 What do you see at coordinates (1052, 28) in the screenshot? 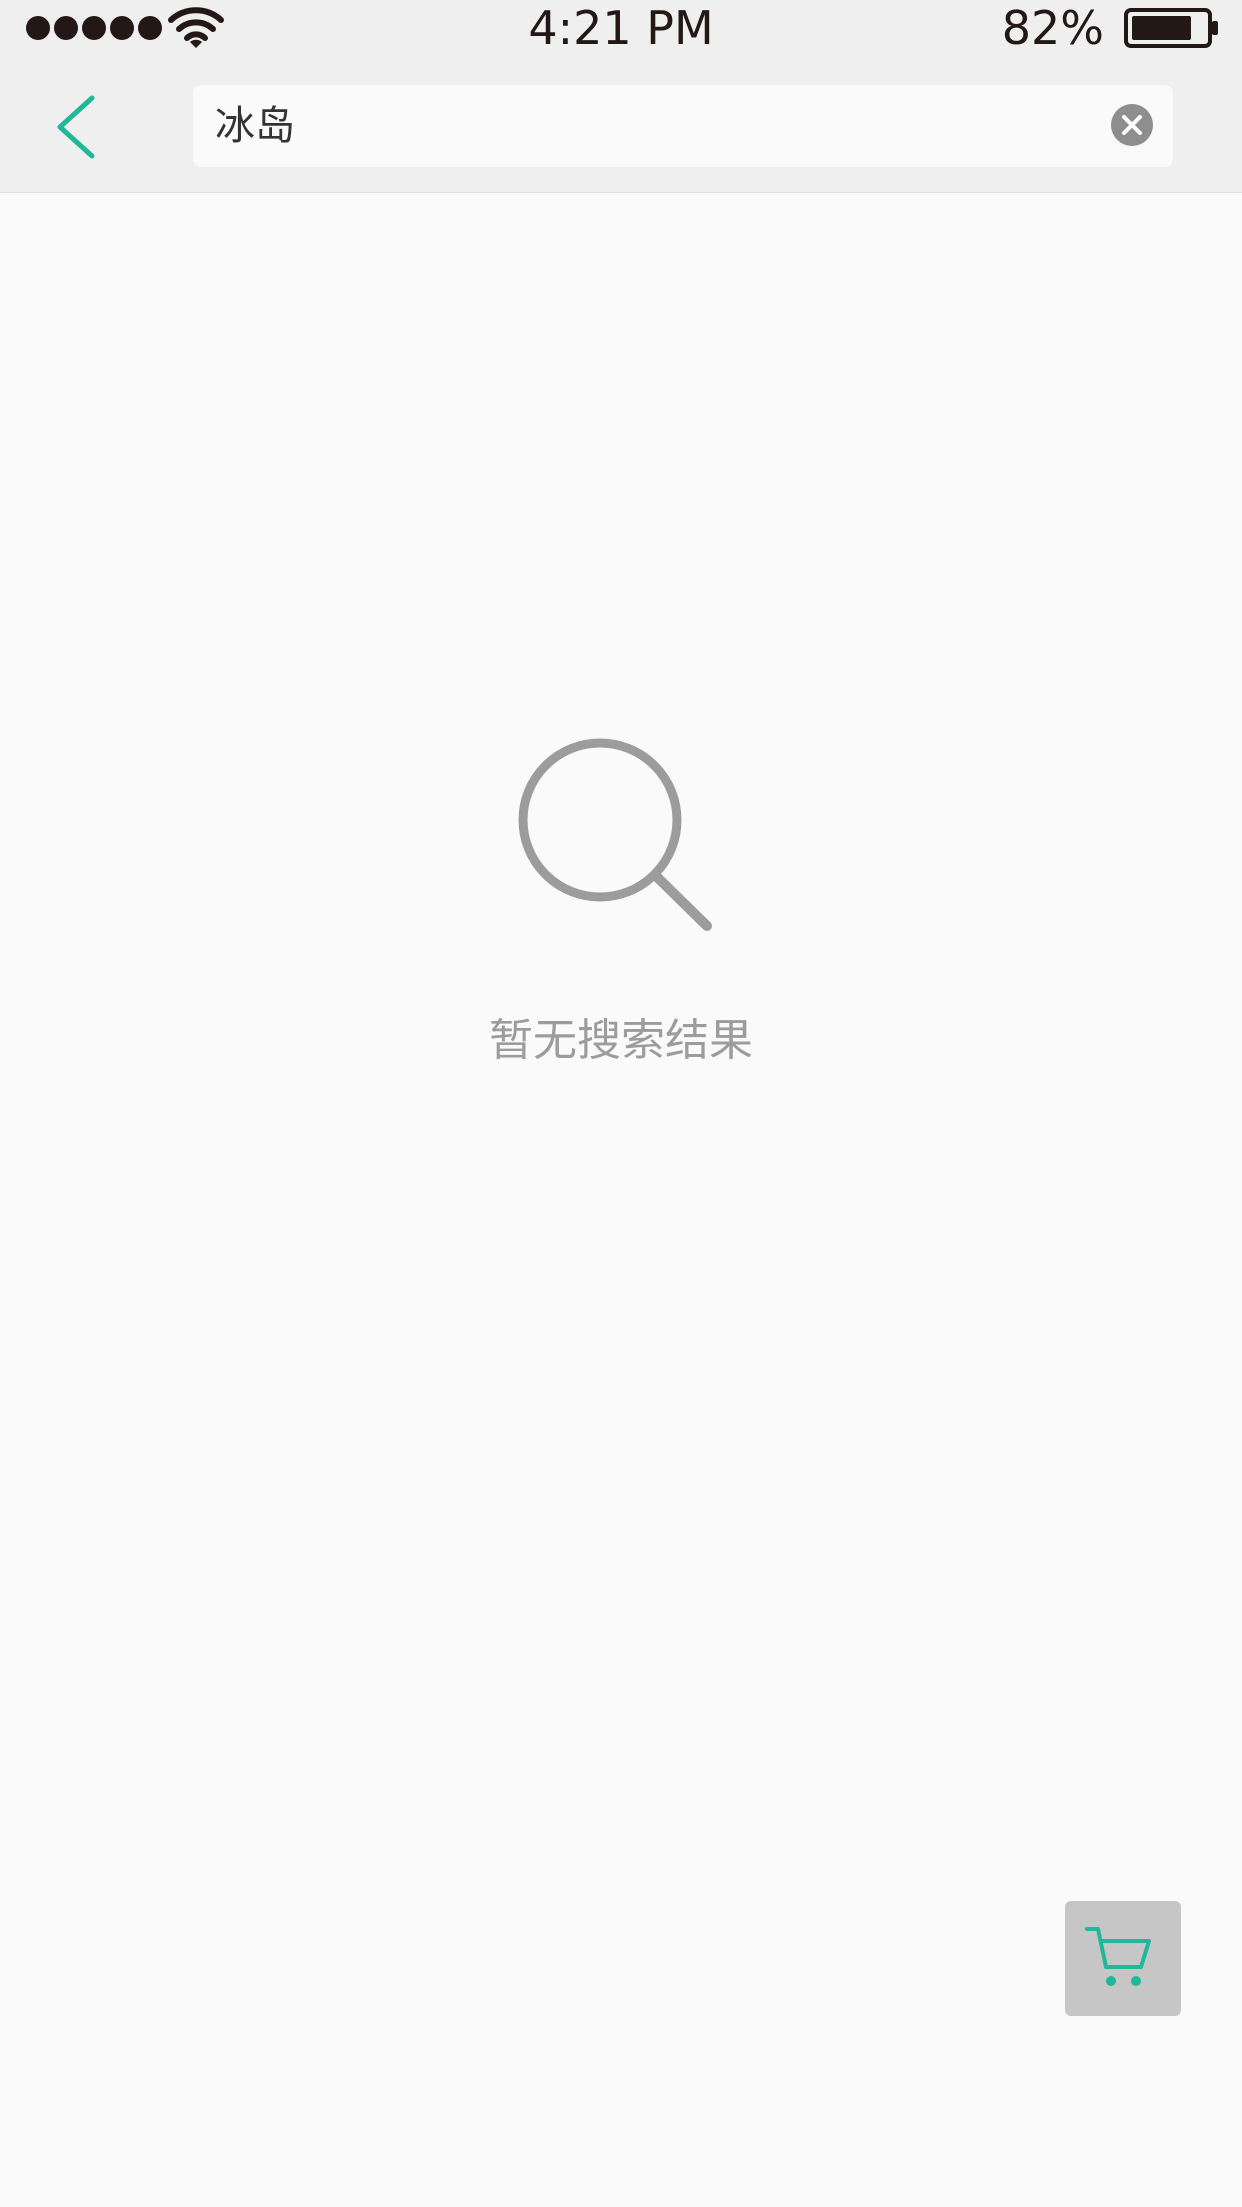
I see `battery-percent: 82%` at bounding box center [1052, 28].